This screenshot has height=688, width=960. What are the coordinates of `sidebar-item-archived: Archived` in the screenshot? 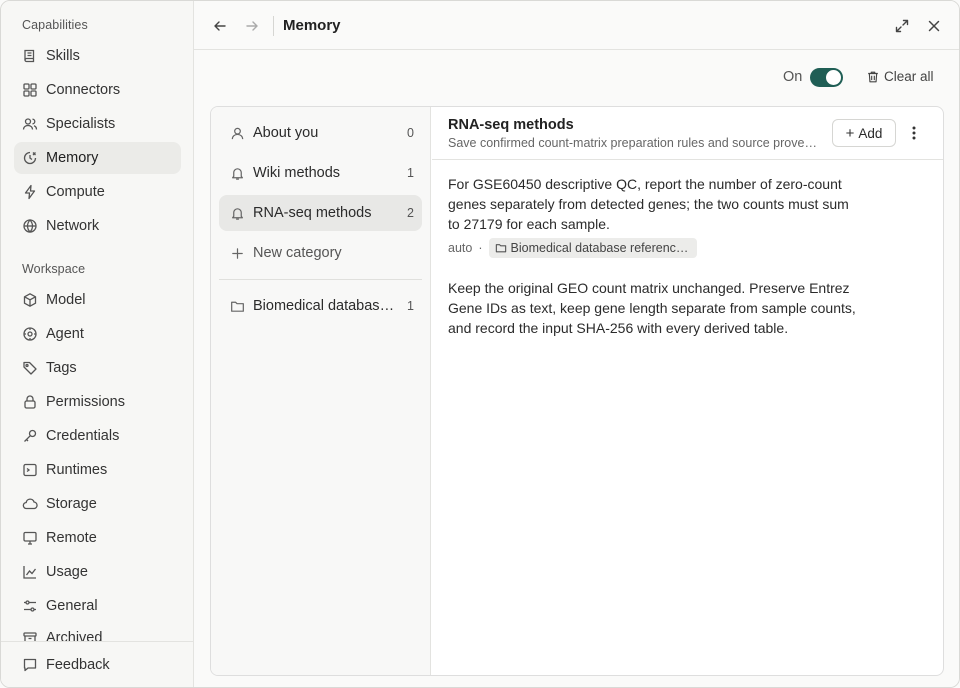 It's located at (97, 632).